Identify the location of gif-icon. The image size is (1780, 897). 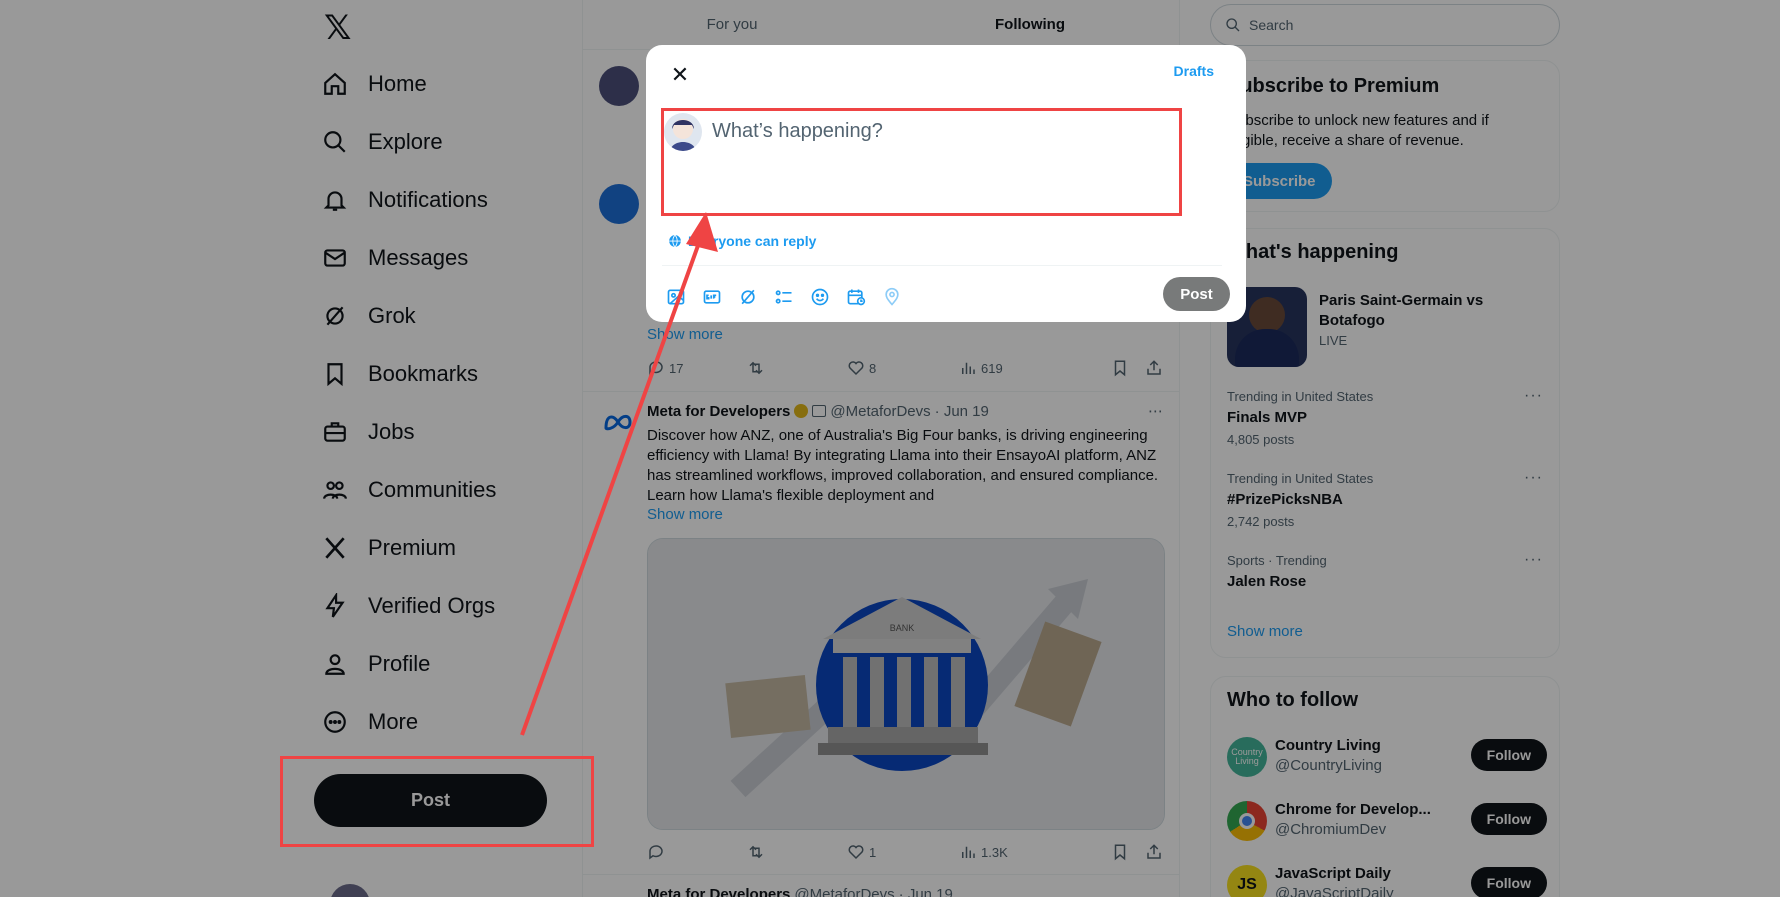
(712, 297).